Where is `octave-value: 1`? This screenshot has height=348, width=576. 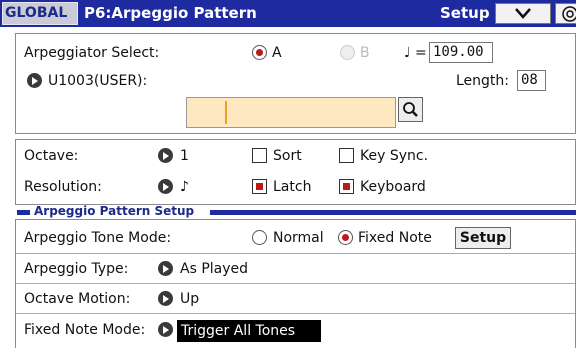
octave-value: 1 is located at coordinates (184, 156).